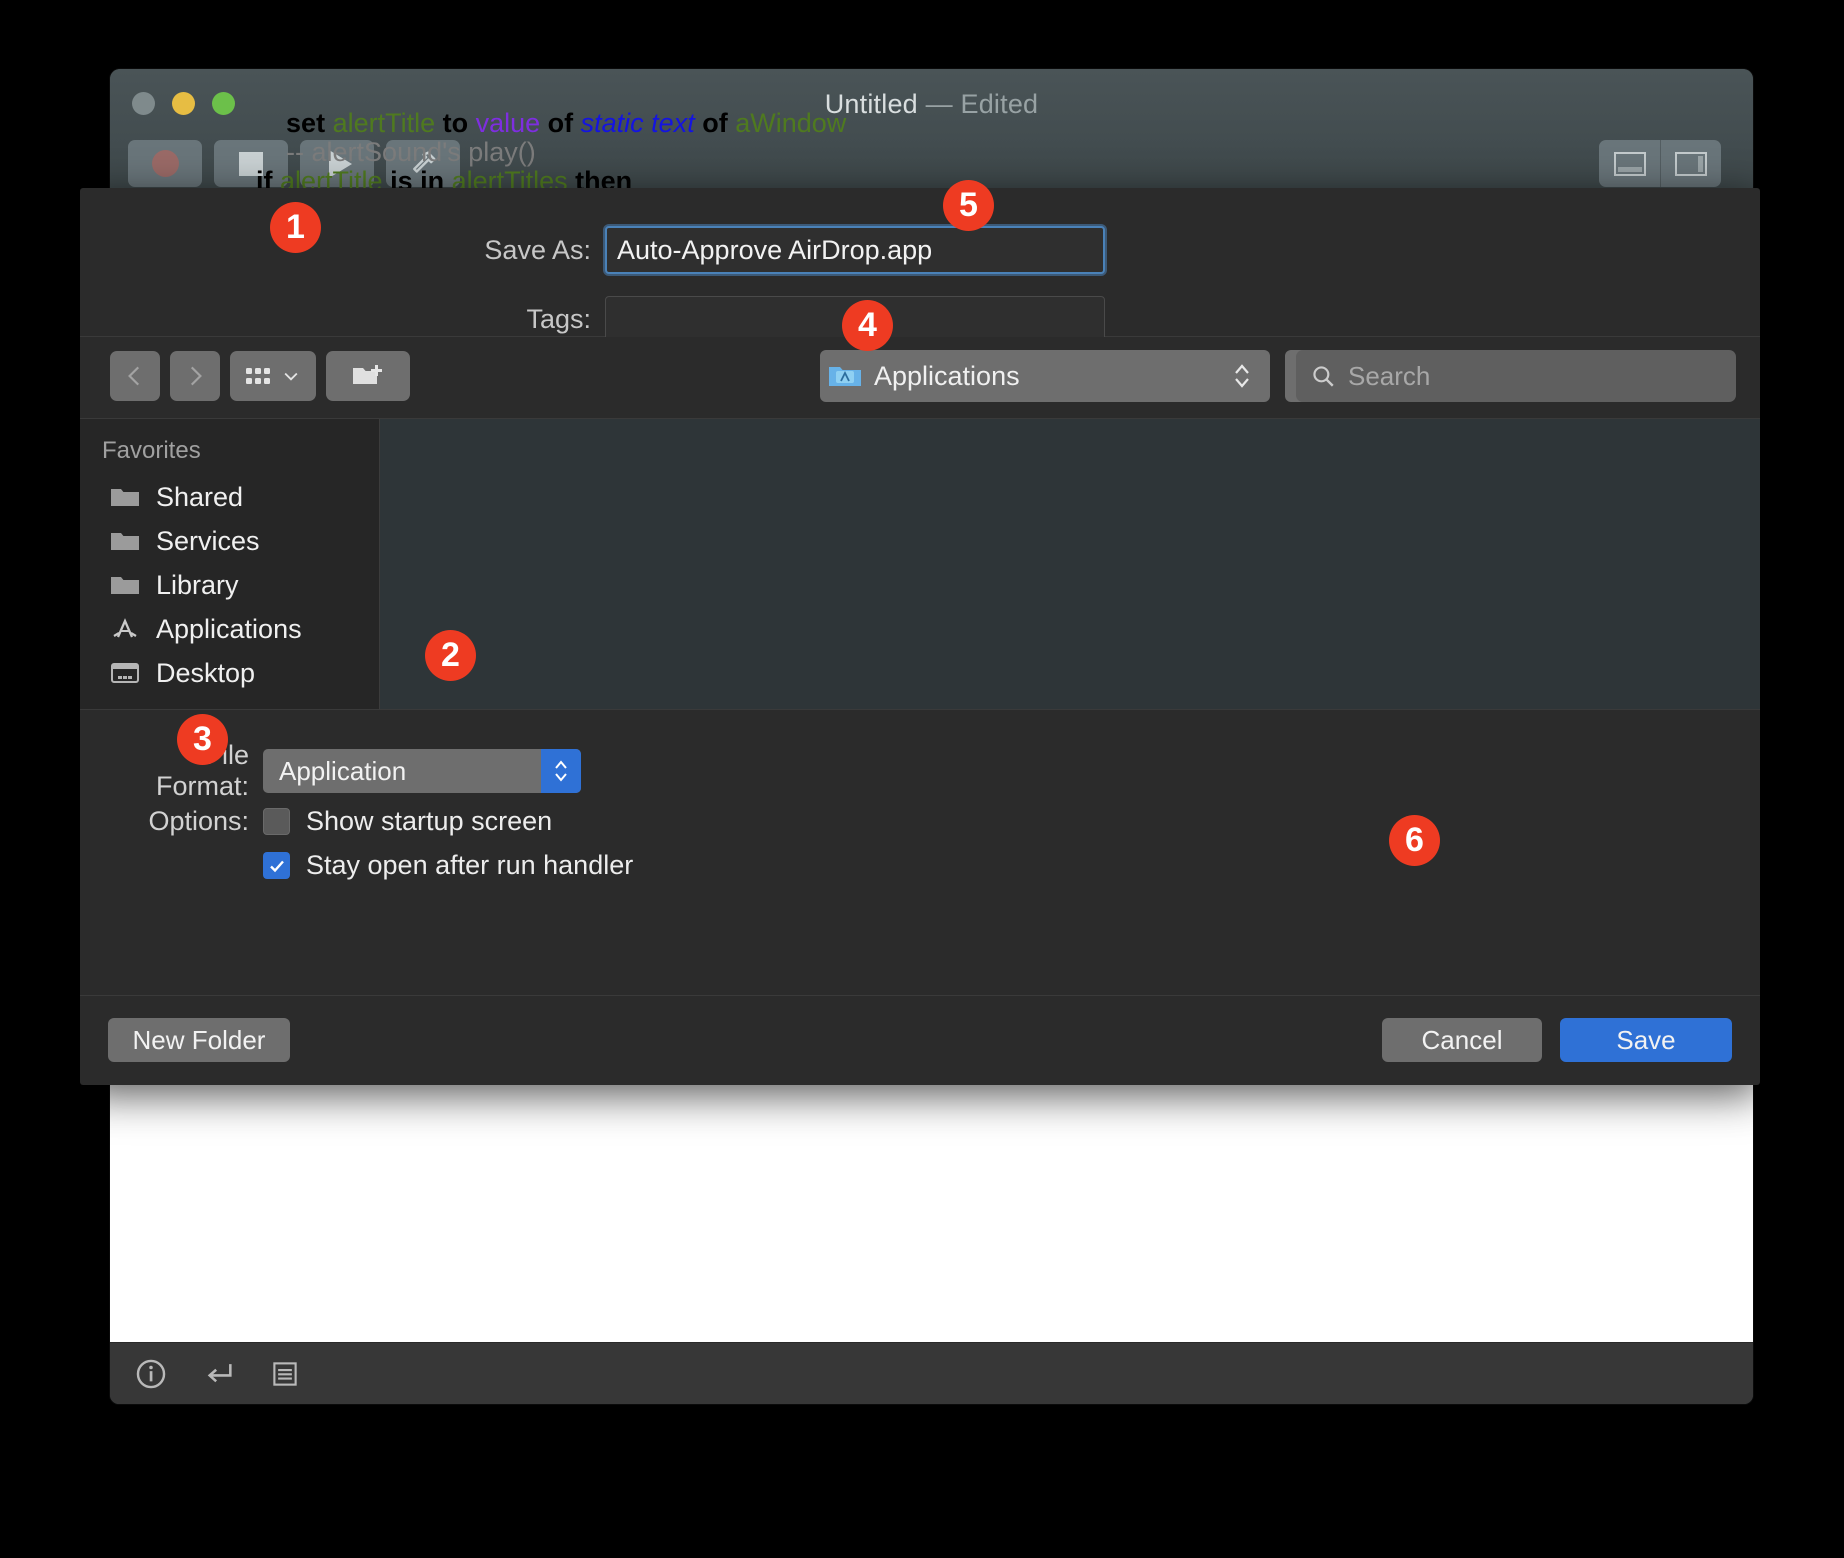 Image resolution: width=1844 pixels, height=1558 pixels. I want to click on callout-badge-4: 4, so click(867, 325).